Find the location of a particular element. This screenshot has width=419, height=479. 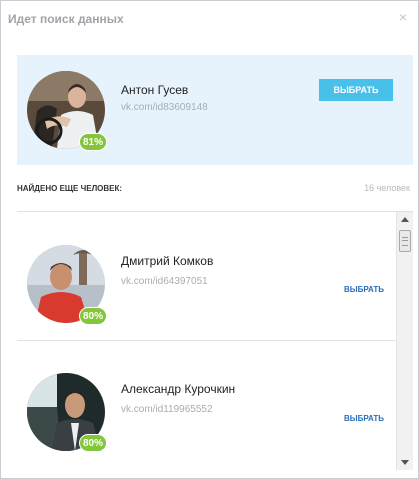

scrollbar is located at coordinates (404, 341).